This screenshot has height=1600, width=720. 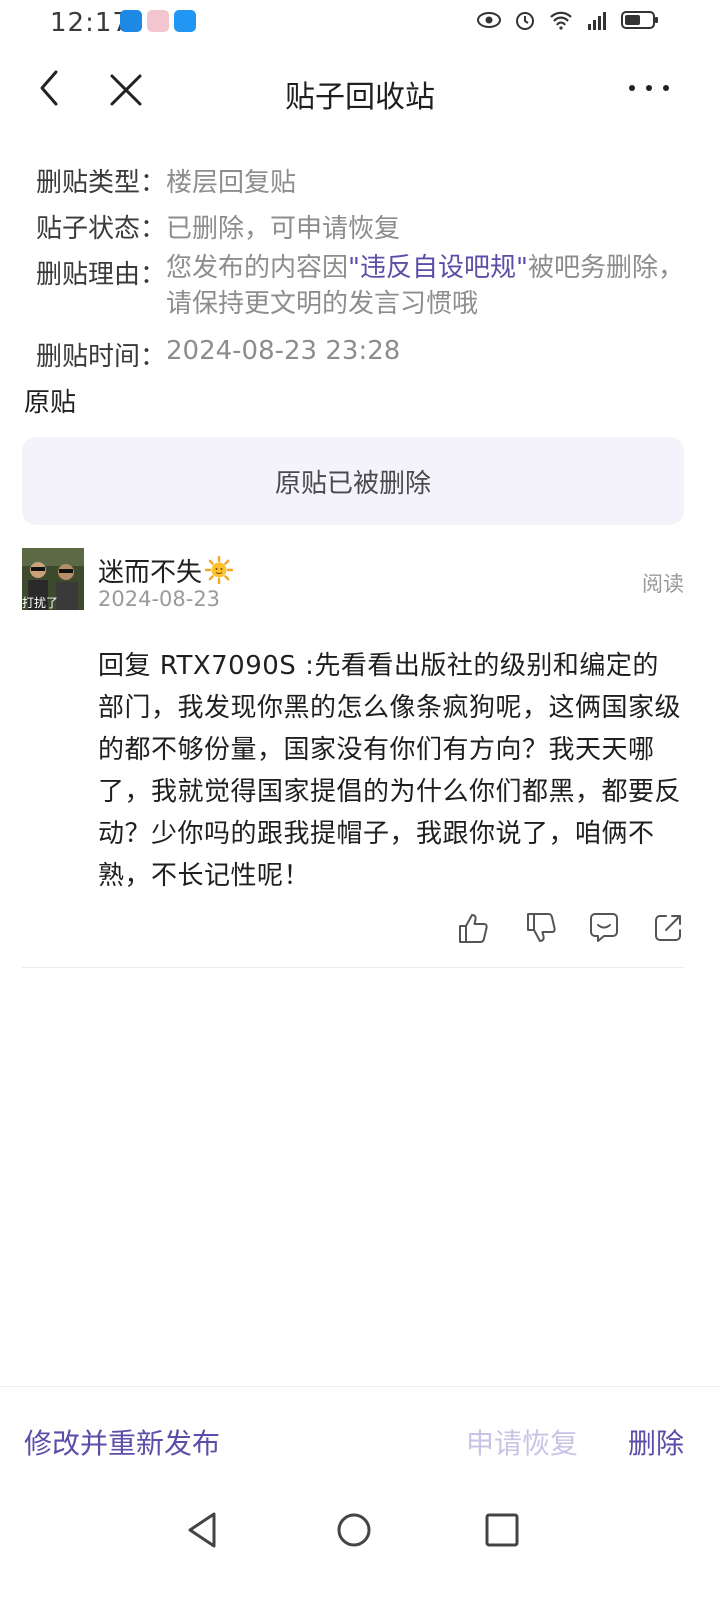 I want to click on read-button: 阅读, so click(x=663, y=583).